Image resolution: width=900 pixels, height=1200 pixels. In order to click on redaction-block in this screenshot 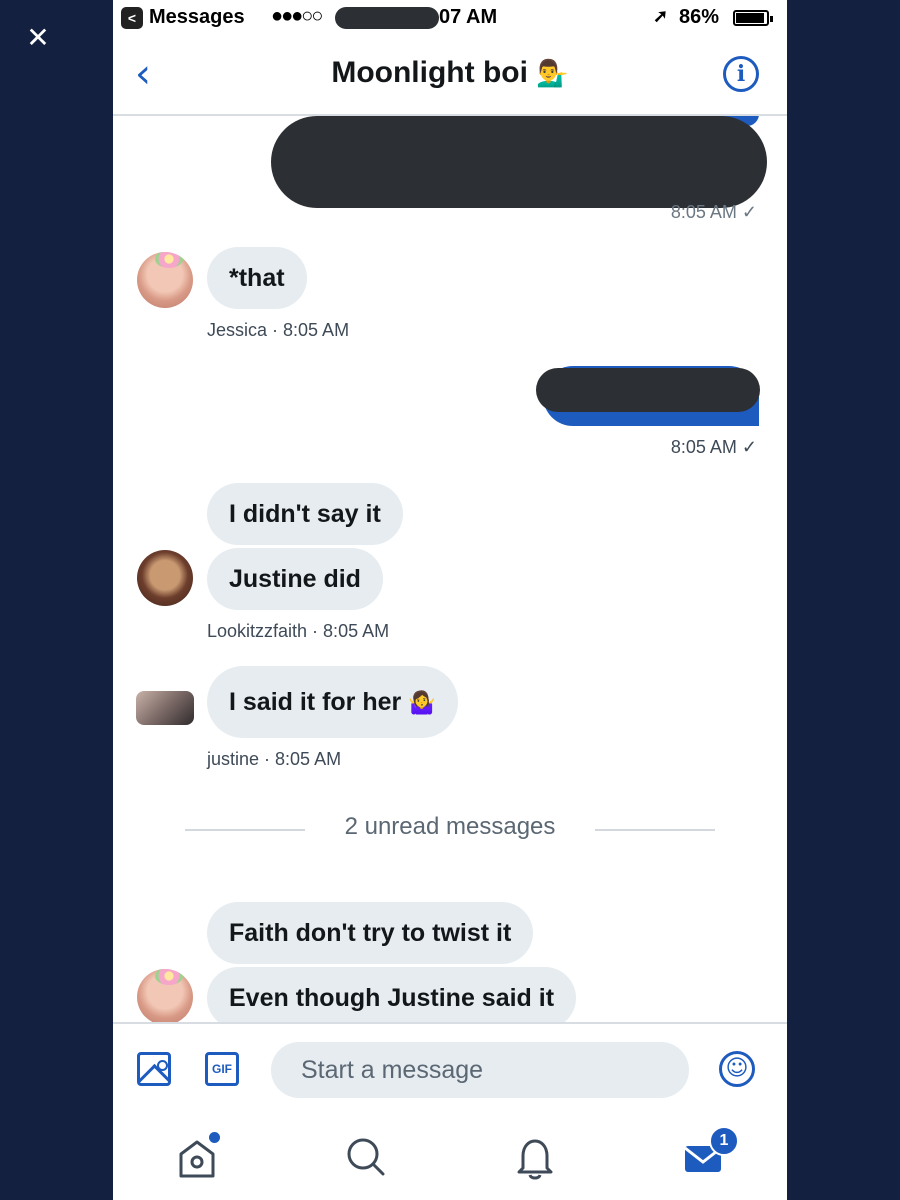, I will do `click(387, 18)`.